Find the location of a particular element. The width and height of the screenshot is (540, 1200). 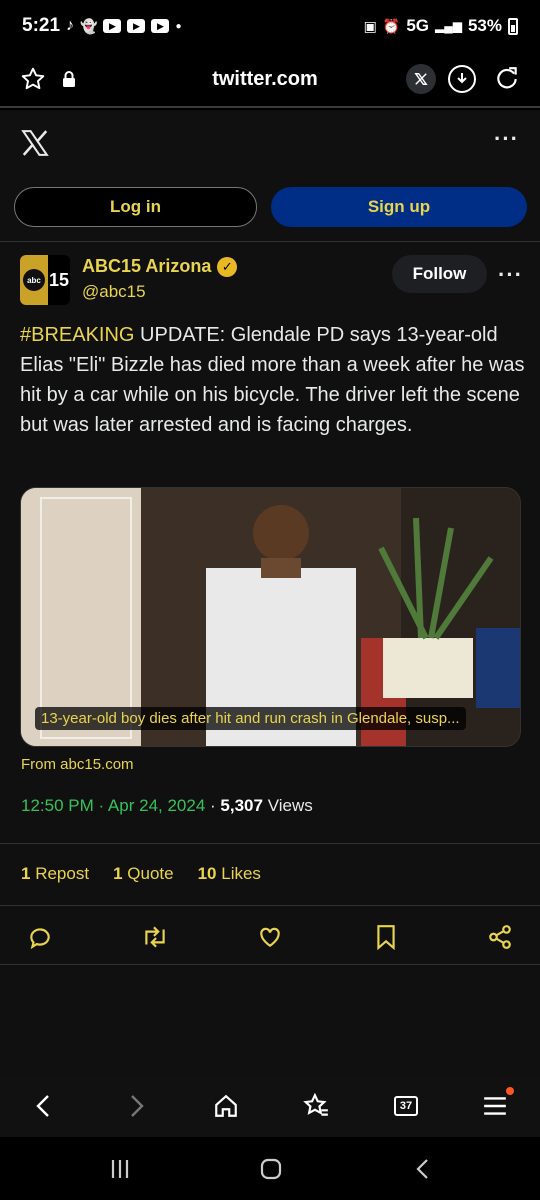

browser-nav-bar: 37 is located at coordinates (270, 1106).